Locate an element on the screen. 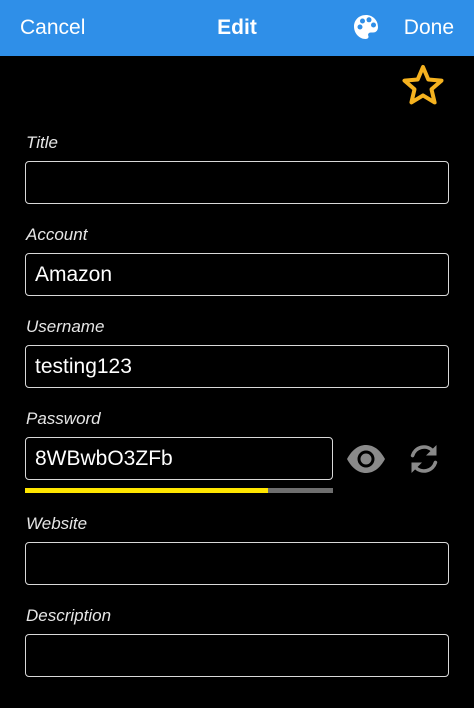  password-strength-meter is located at coordinates (179, 490).